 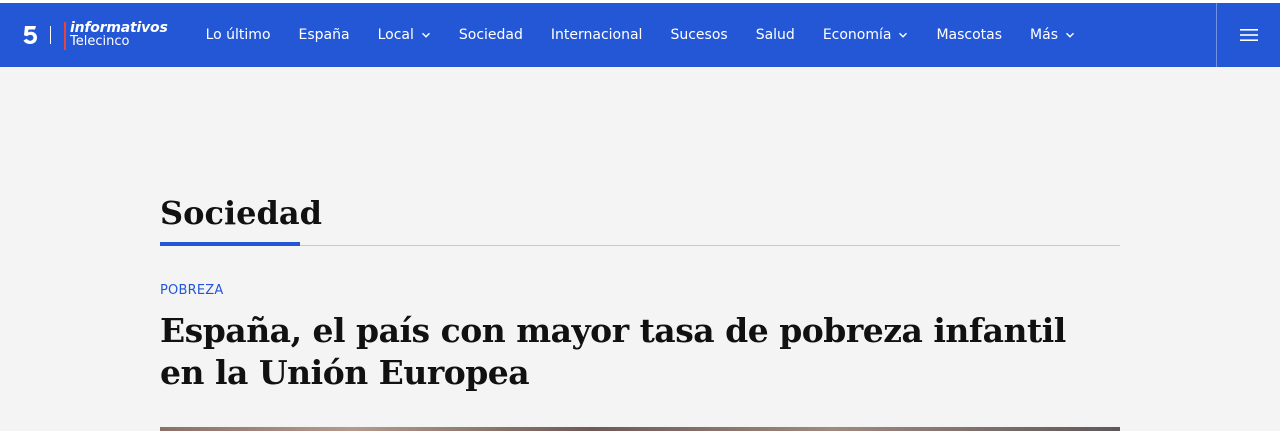 I want to click on nav-item-label: Sociedad, so click(x=490, y=35).